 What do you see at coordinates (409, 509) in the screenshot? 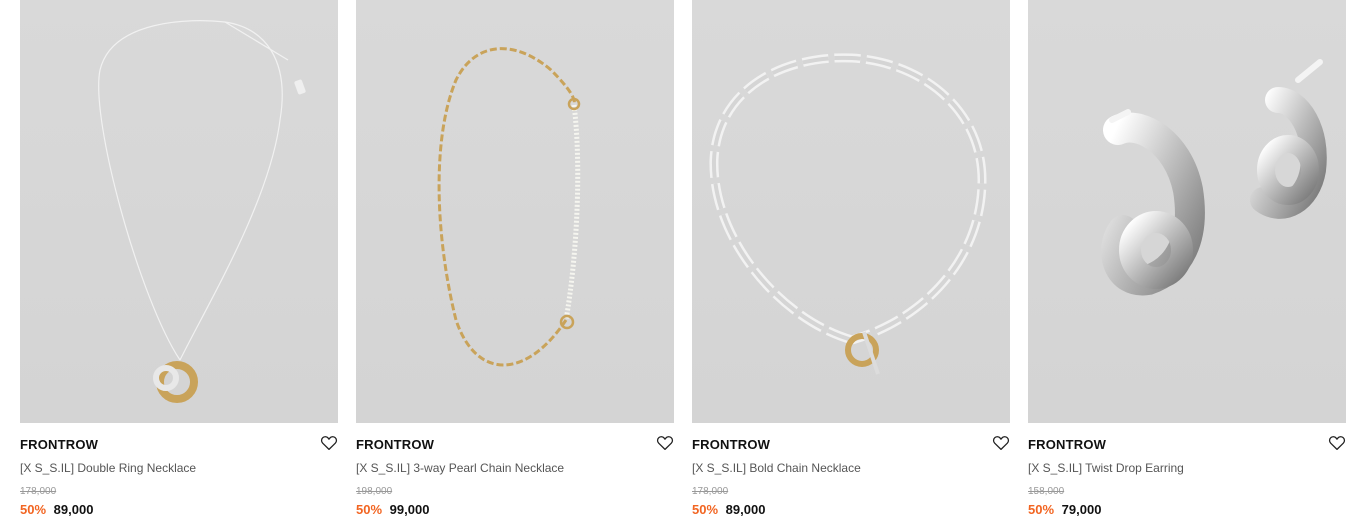
I see `sale-price: 99,000` at bounding box center [409, 509].